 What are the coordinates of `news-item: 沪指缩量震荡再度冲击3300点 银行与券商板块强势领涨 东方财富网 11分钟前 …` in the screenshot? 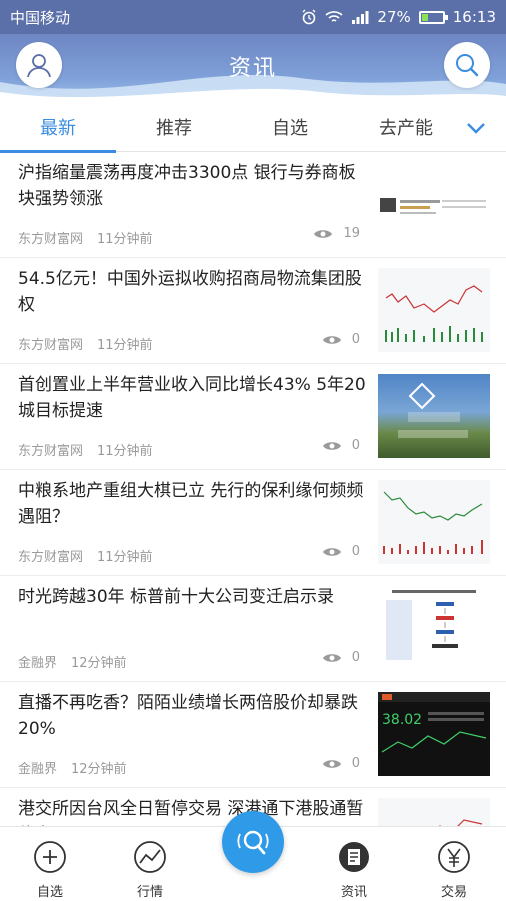 It's located at (253, 205).